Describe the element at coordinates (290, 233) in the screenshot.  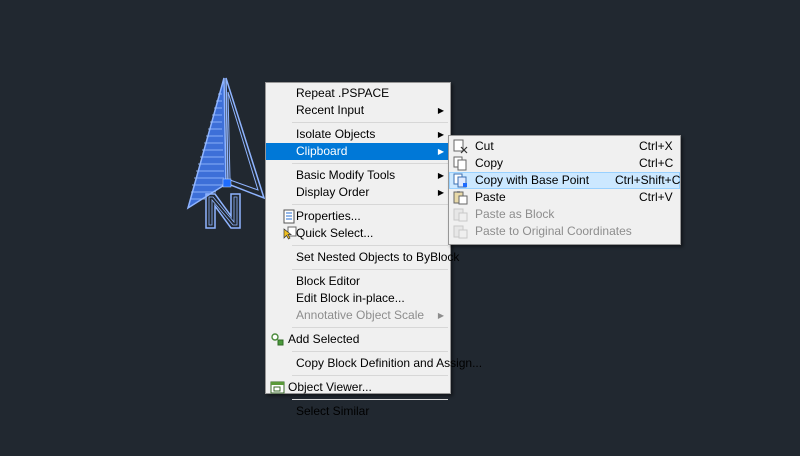
I see `quick-select-icon` at that location.